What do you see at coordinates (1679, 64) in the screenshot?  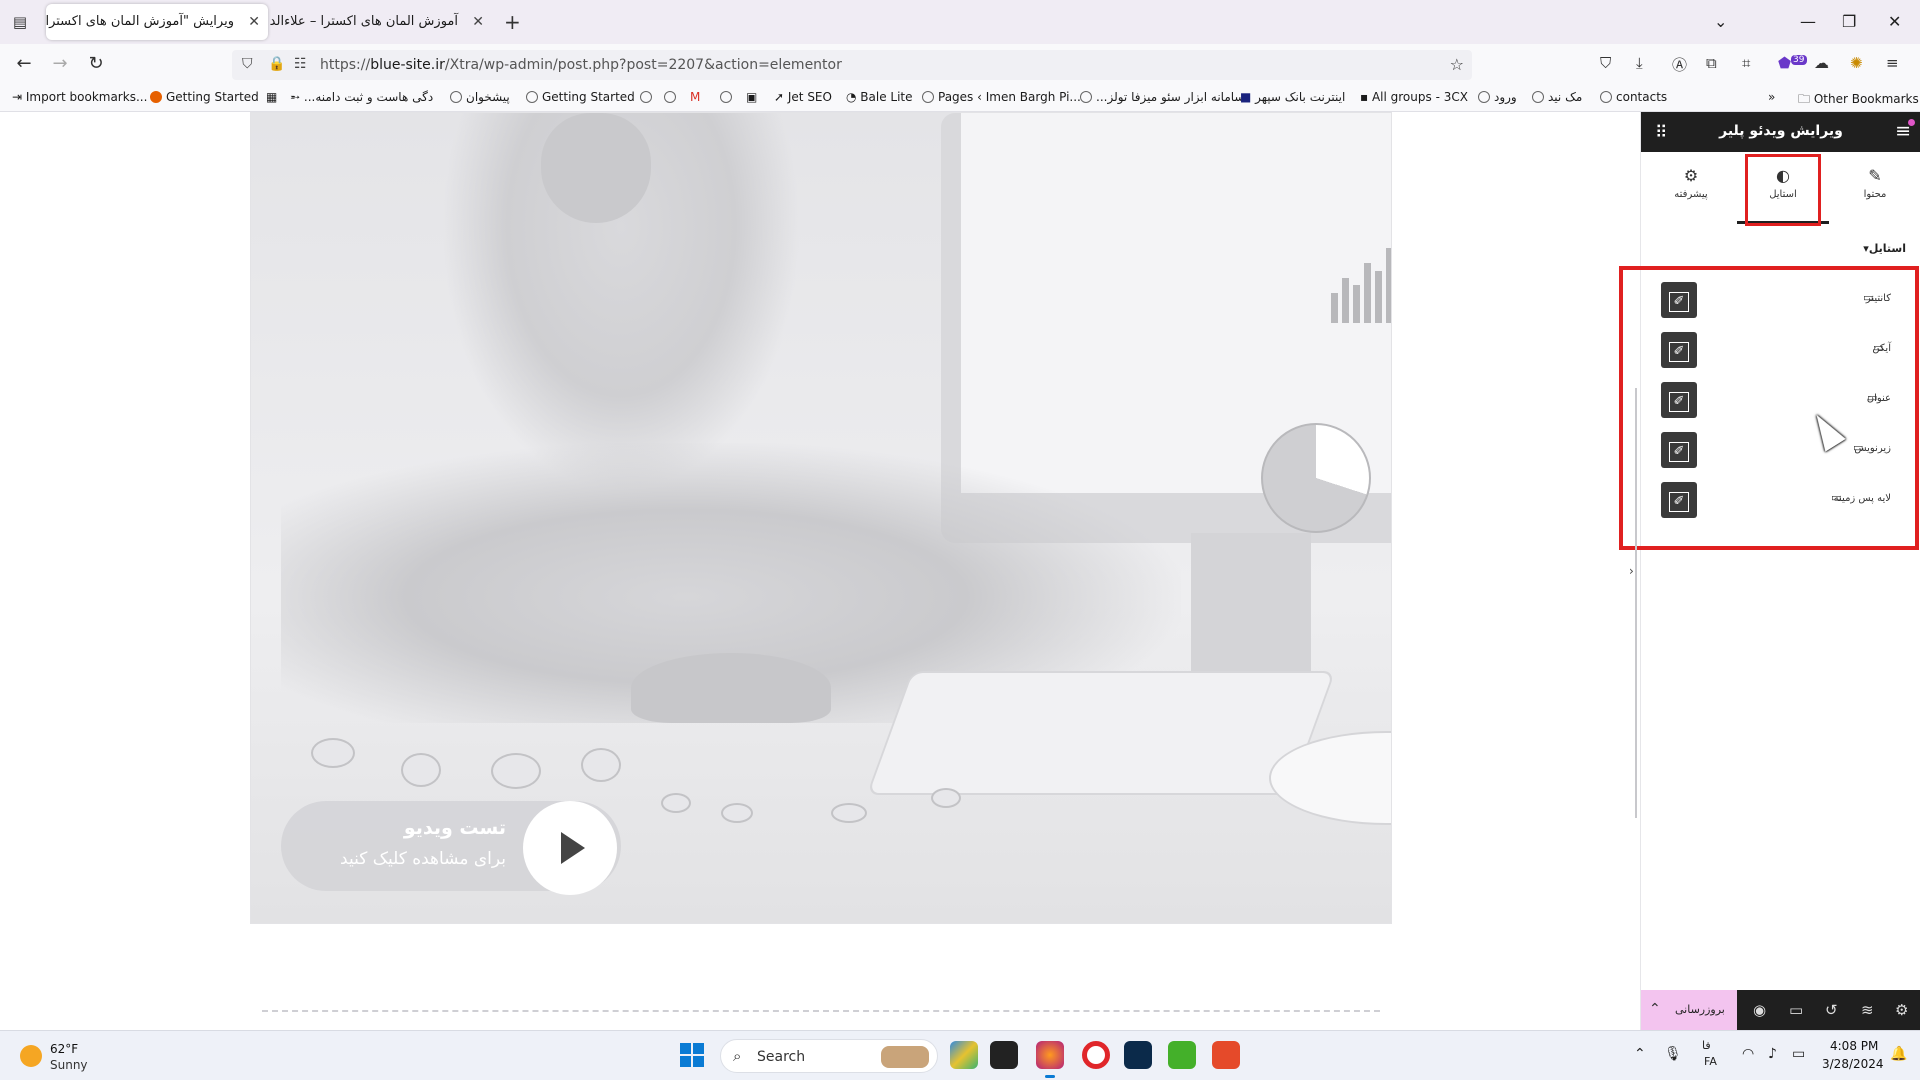 I see `account-icon: Ⓐ` at bounding box center [1679, 64].